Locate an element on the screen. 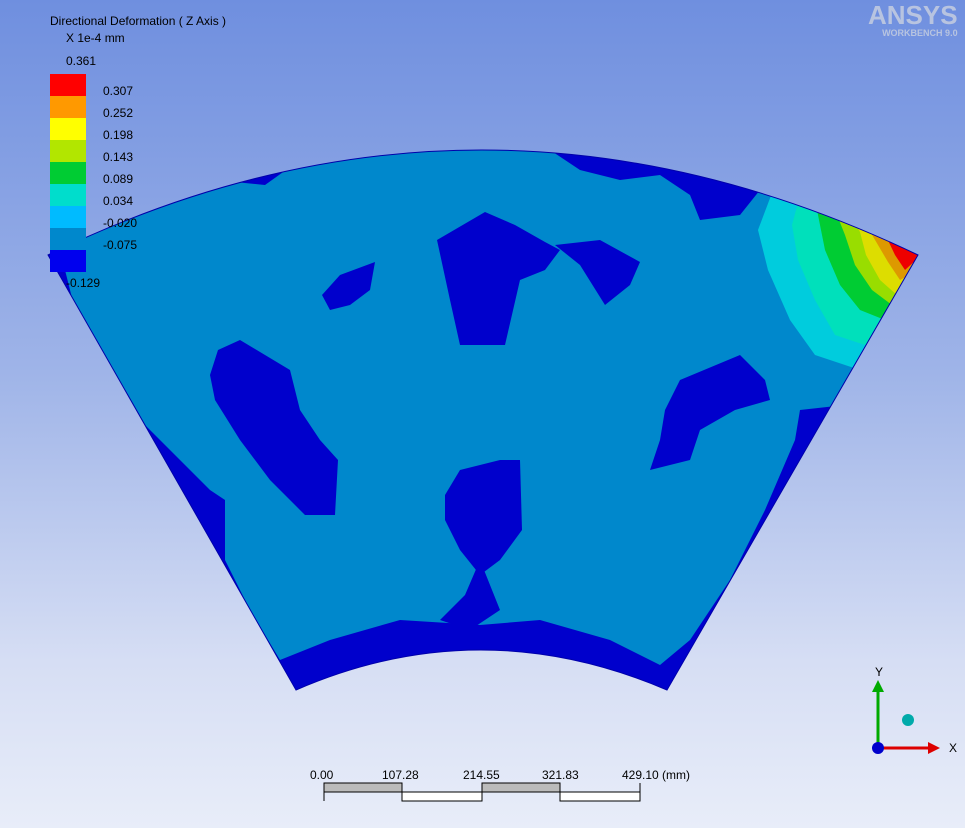  legend-value: -0.020 is located at coordinates (120, 223).